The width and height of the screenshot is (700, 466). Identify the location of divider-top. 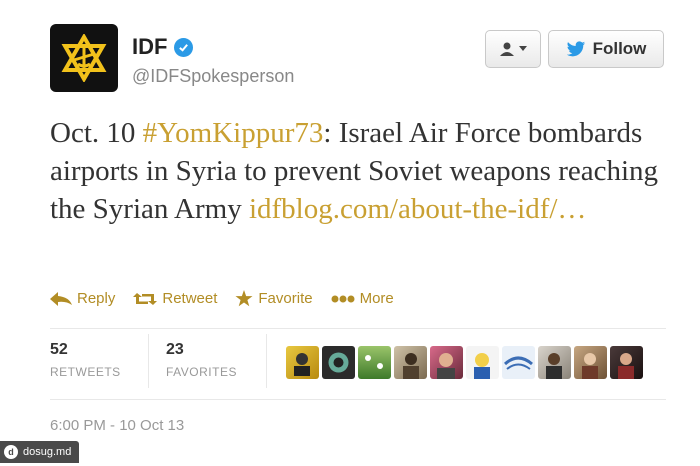
(358, 328).